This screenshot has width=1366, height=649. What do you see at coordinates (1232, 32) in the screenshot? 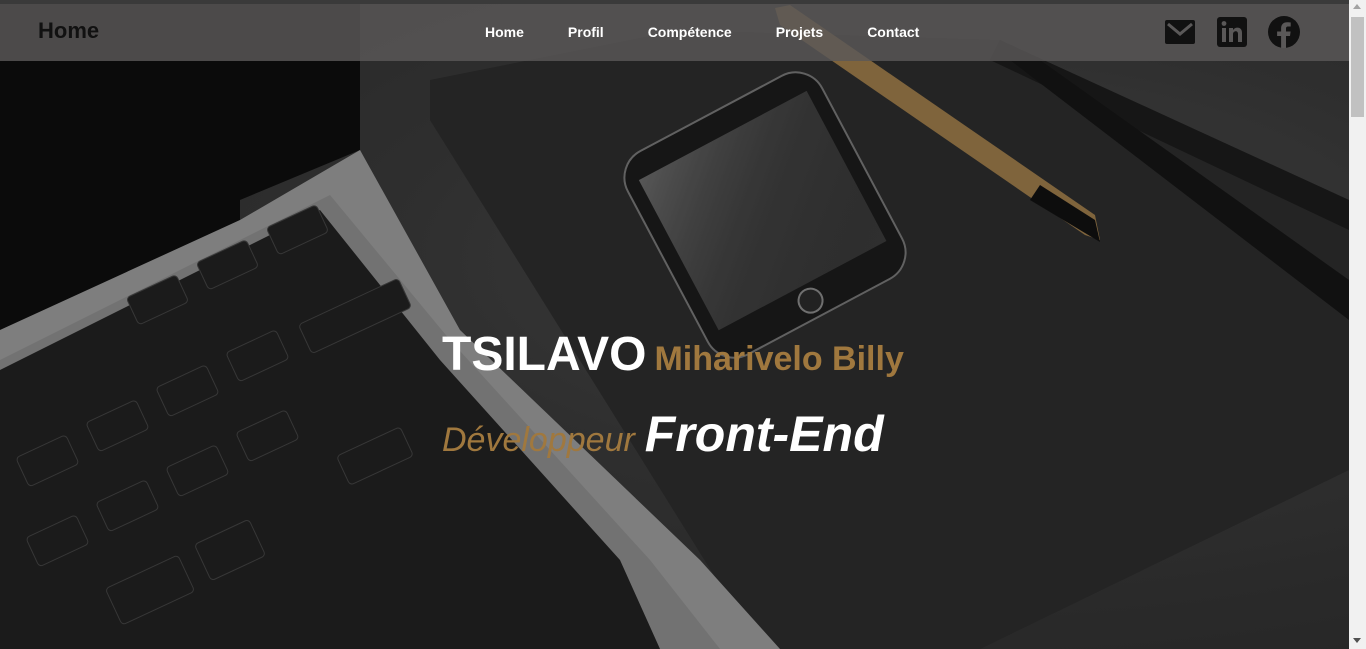
I see `linkedin-icon` at bounding box center [1232, 32].